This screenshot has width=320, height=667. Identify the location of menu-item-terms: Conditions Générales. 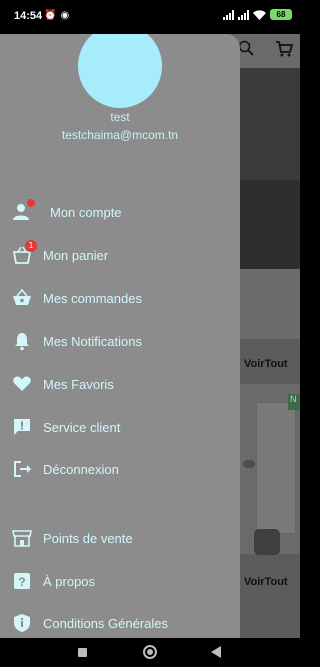
(120, 623).